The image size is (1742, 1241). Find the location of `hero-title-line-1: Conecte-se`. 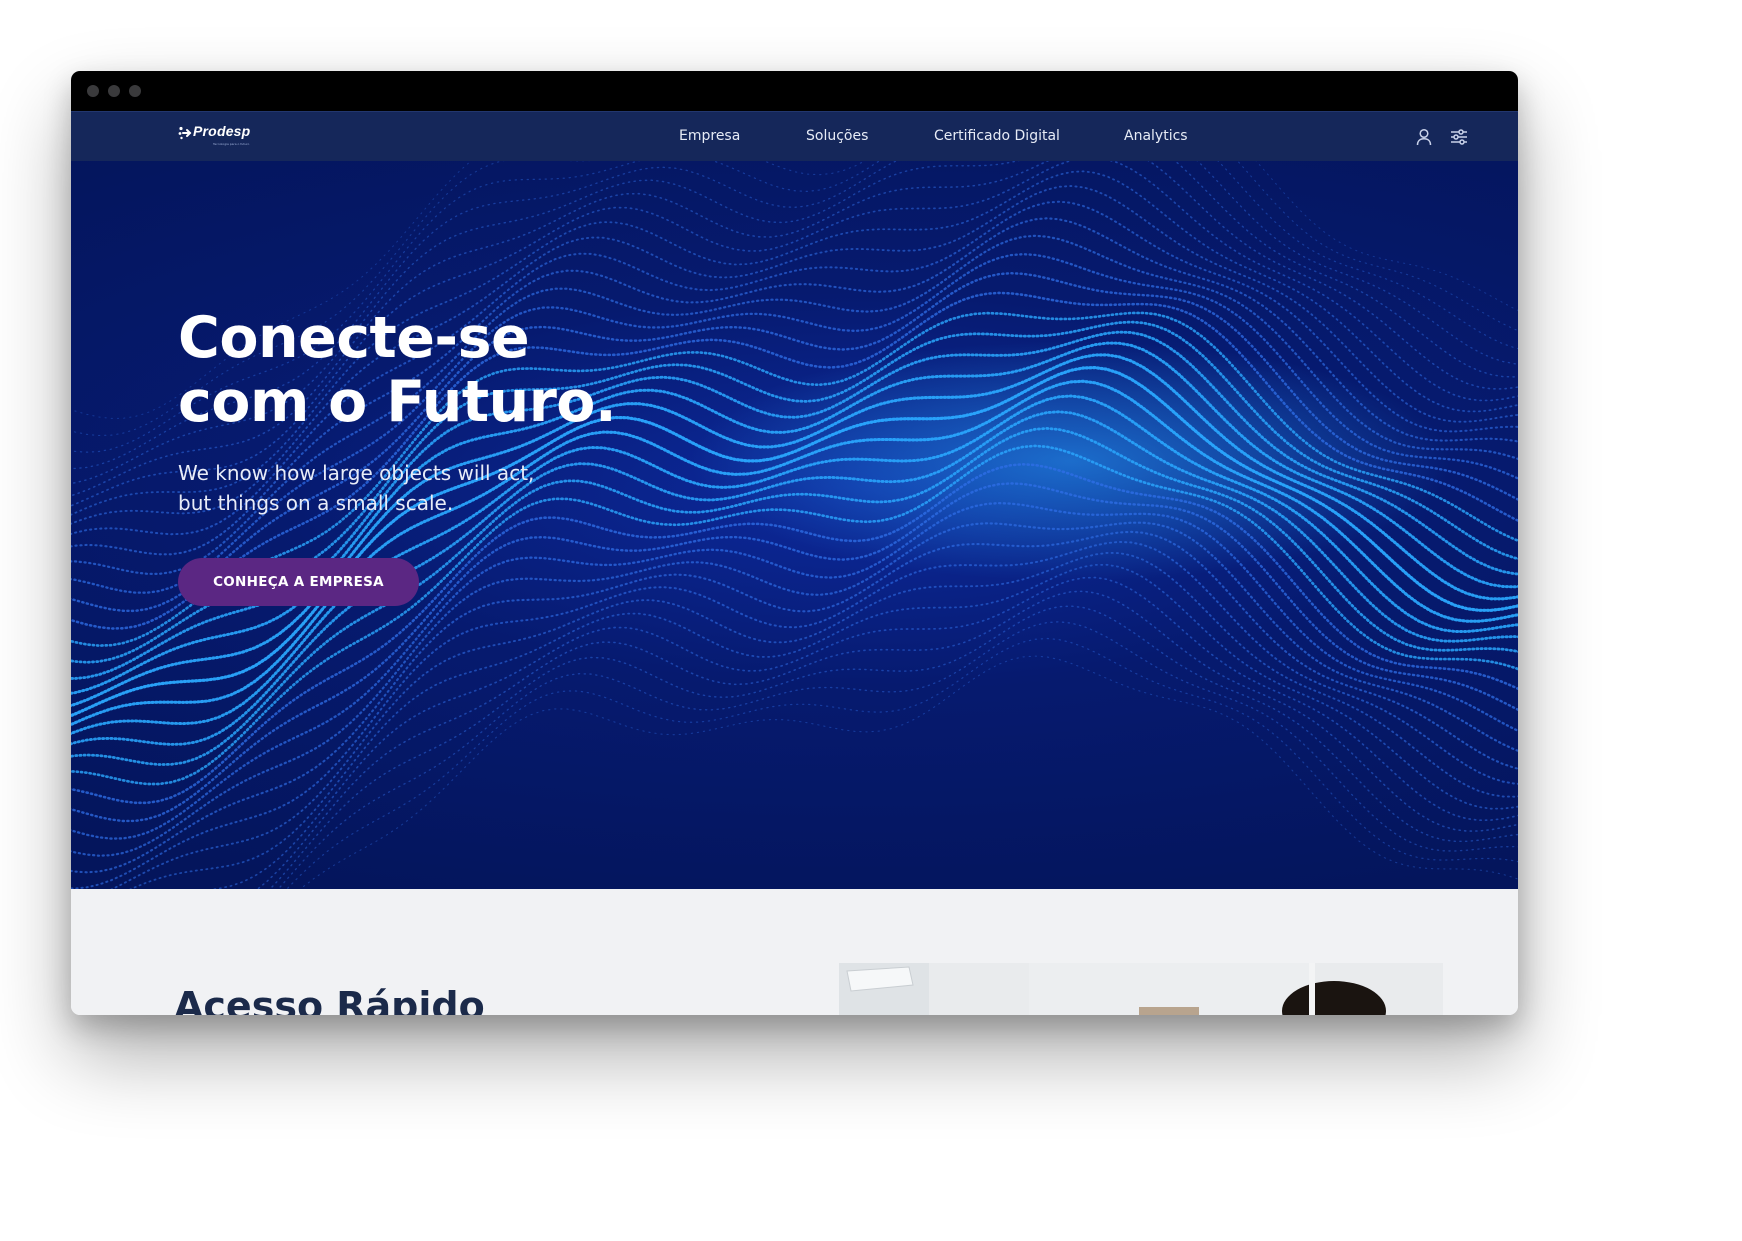

hero-title-line-1: Conecte-se is located at coordinates (354, 338).